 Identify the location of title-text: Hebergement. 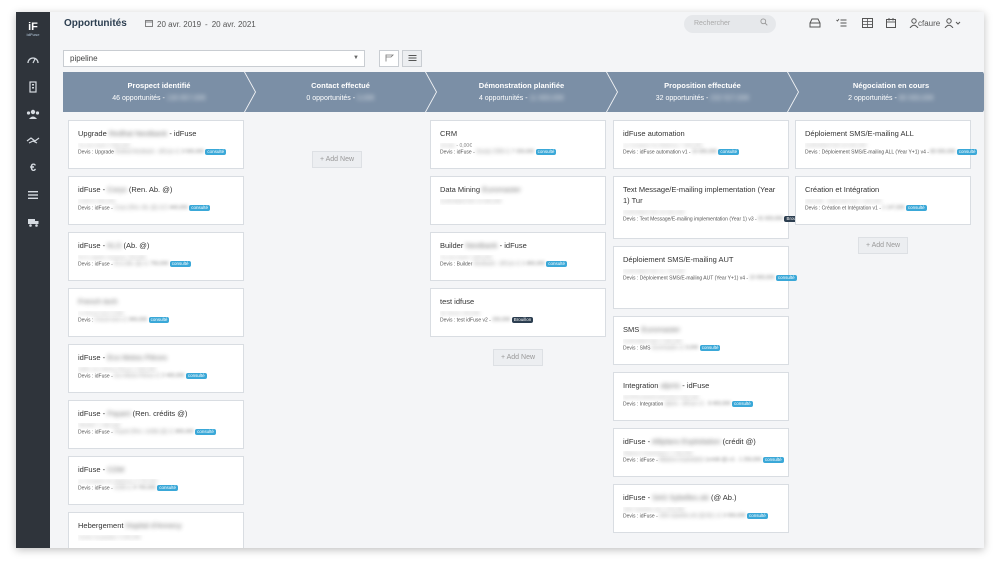
(101, 525).